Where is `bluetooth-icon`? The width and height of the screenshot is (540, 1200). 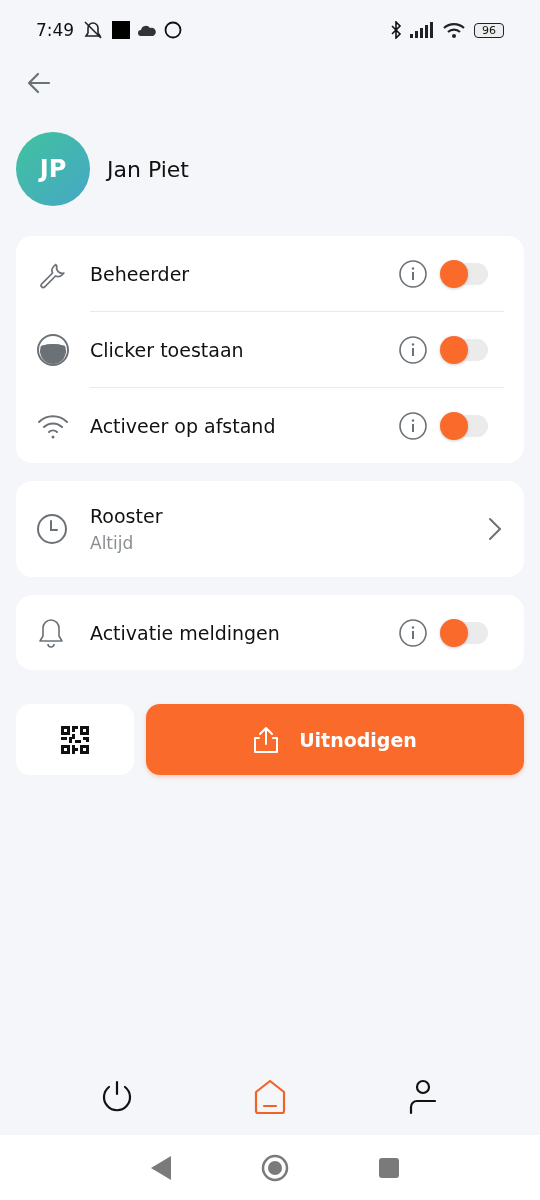 bluetooth-icon is located at coordinates (396, 30).